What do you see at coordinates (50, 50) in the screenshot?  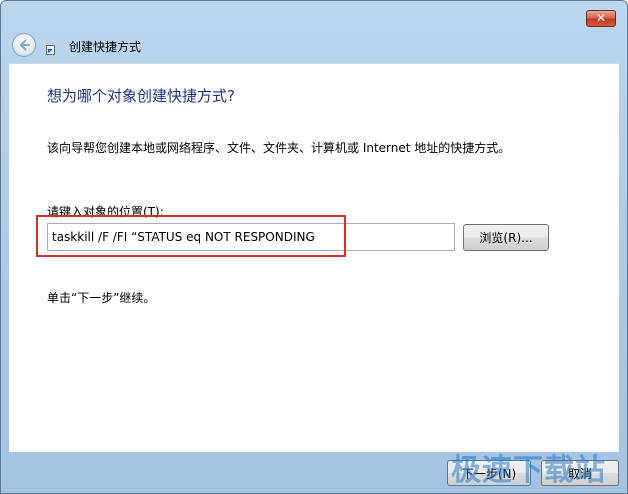 I see `shortcut-arrow-icon` at bounding box center [50, 50].